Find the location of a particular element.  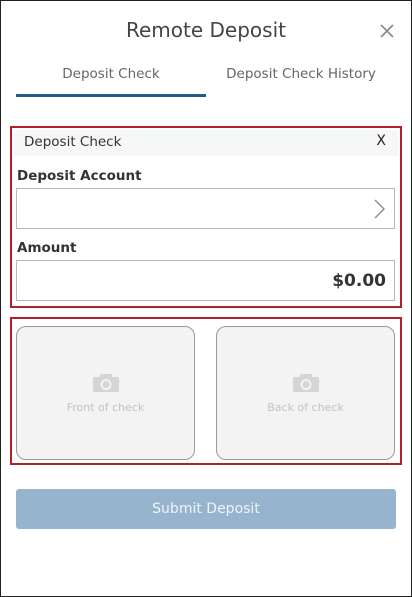

form-title: Deposit Check is located at coordinates (73, 142).